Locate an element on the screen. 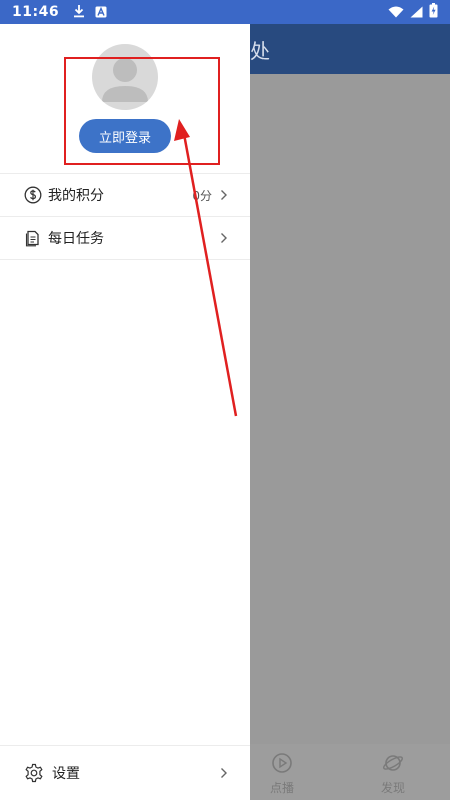 This screenshot has height=800, width=450. status-time: 11:46 is located at coordinates (36, 12).